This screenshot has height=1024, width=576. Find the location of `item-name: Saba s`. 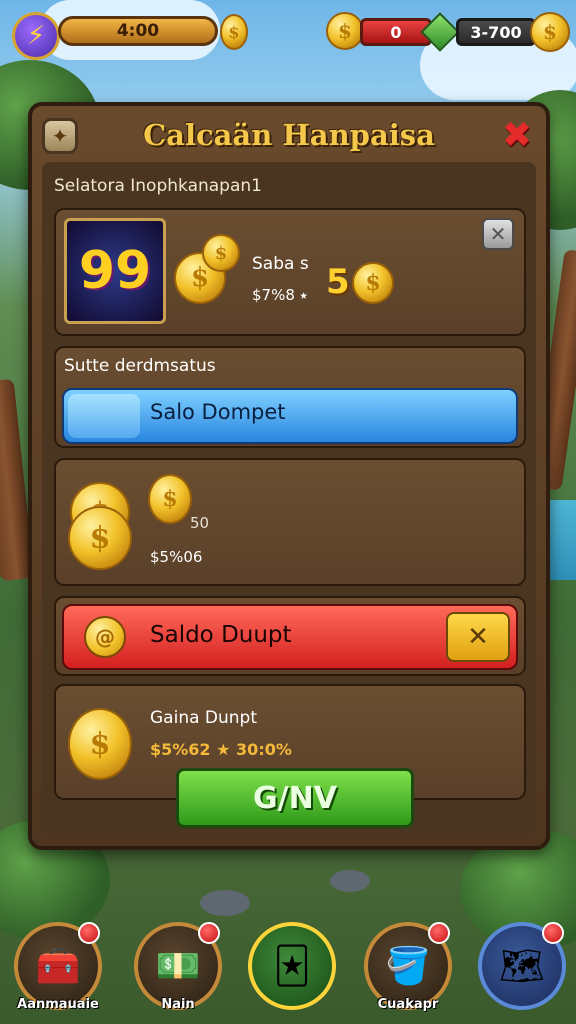

item-name: Saba s is located at coordinates (280, 264).